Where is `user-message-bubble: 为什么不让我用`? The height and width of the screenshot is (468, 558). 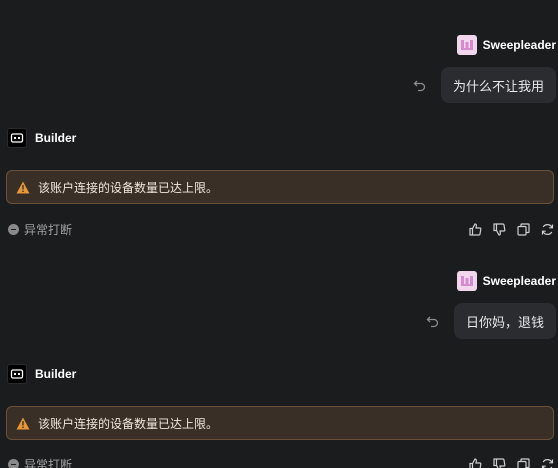
user-message-bubble: 为什么不让我用 is located at coordinates (498, 85).